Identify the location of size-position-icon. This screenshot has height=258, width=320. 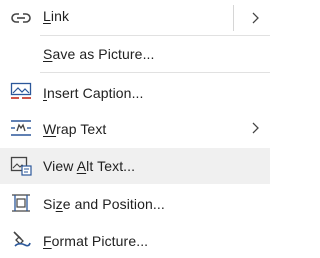
(21, 203).